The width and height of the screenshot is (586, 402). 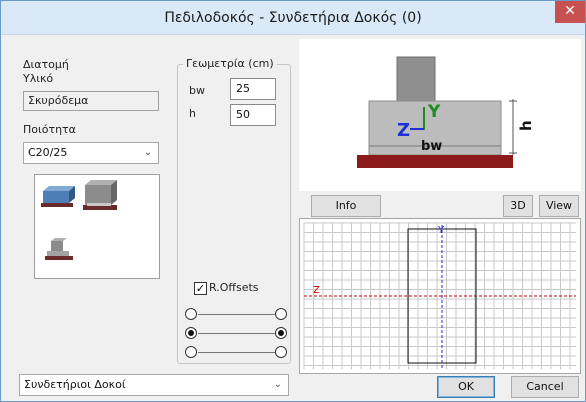 I want to click on bw-input: 25, so click(x=253, y=89).